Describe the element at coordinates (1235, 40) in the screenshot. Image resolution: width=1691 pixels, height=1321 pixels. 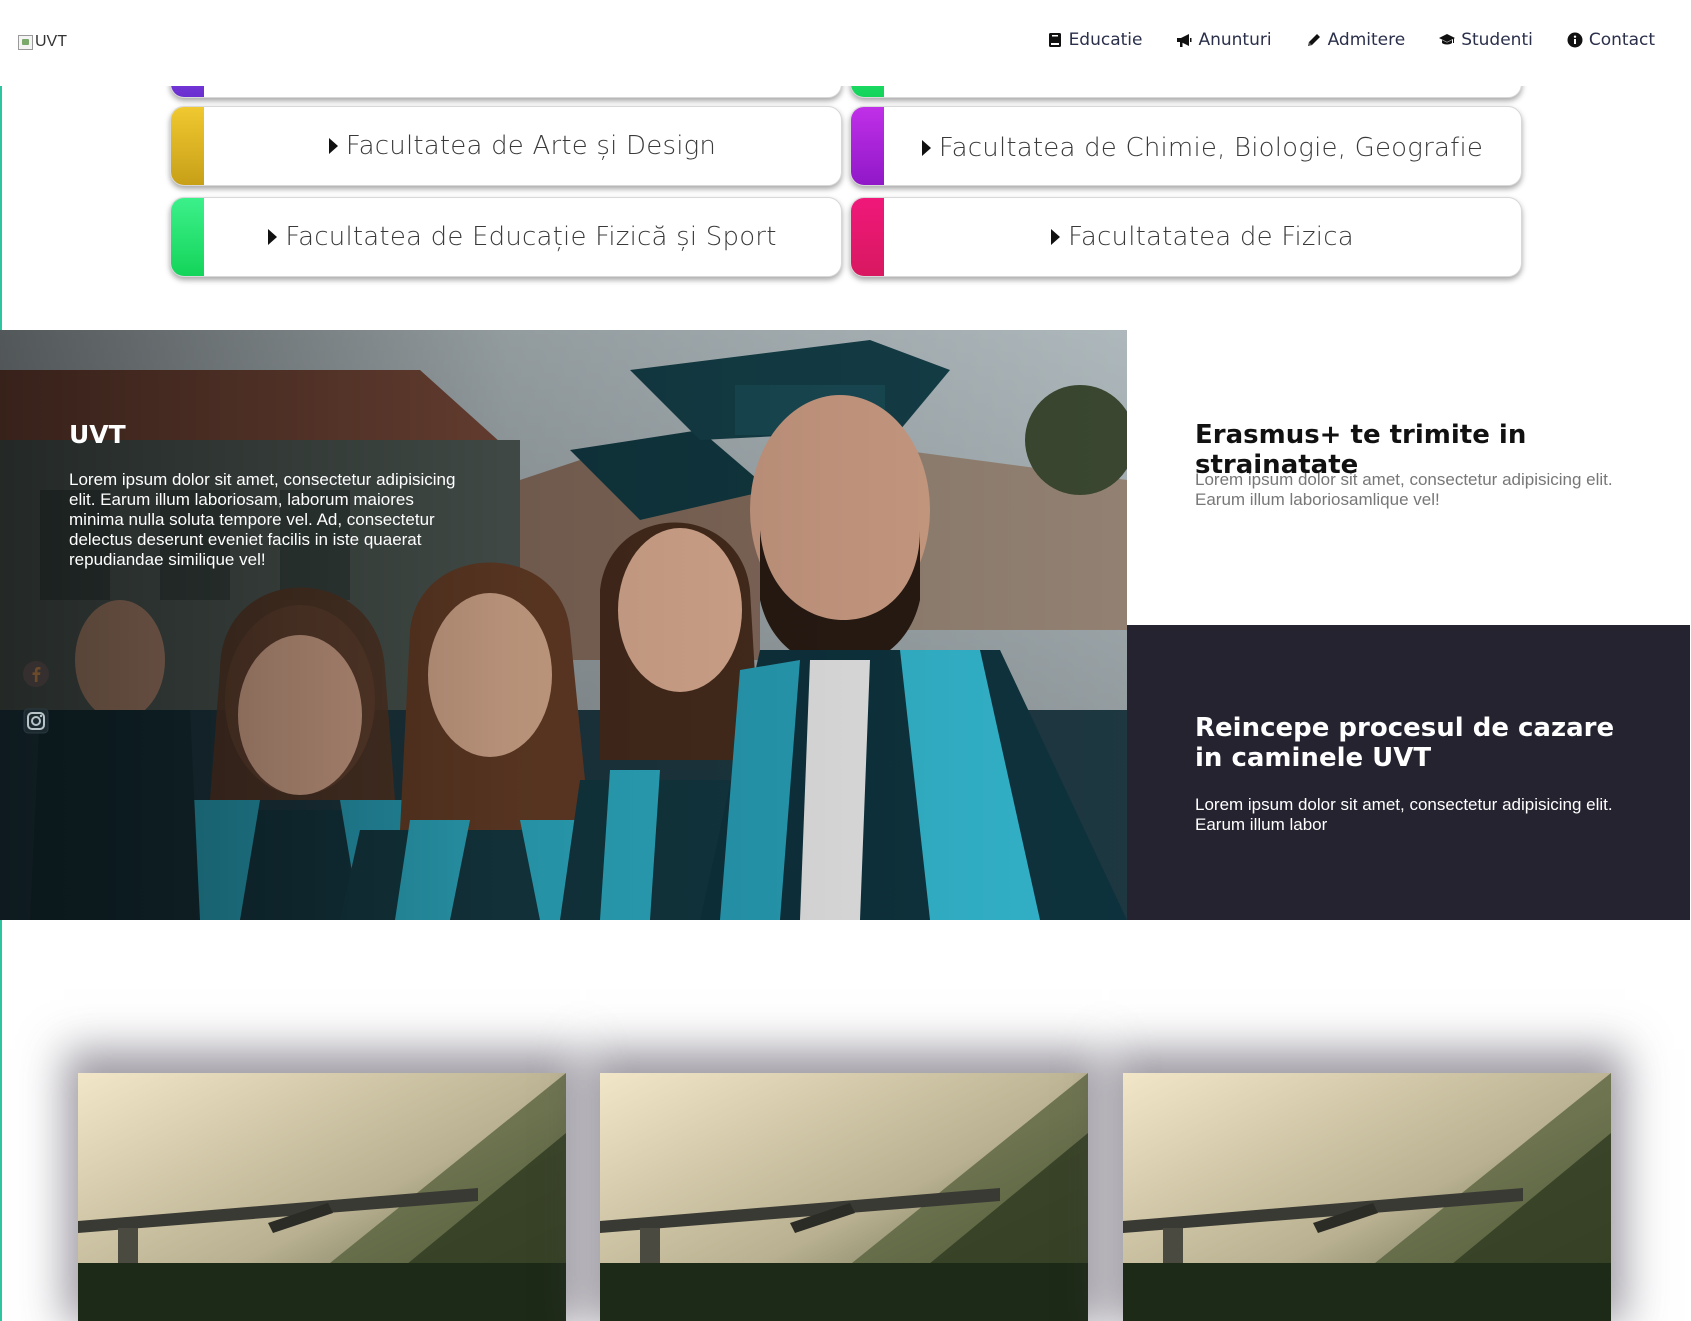
I see `nav-label: Anunturi` at that location.